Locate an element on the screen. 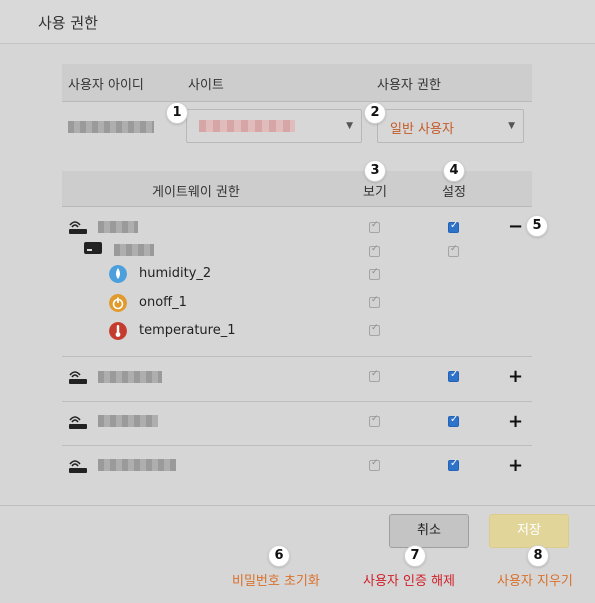 The height and width of the screenshot is (603, 595). site-select: ▼ is located at coordinates (274, 126).